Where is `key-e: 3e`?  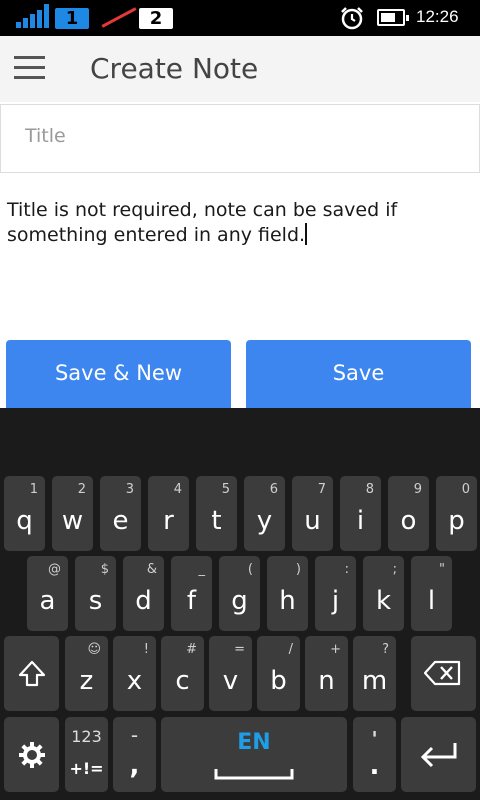
key-e: 3e is located at coordinates (120, 513).